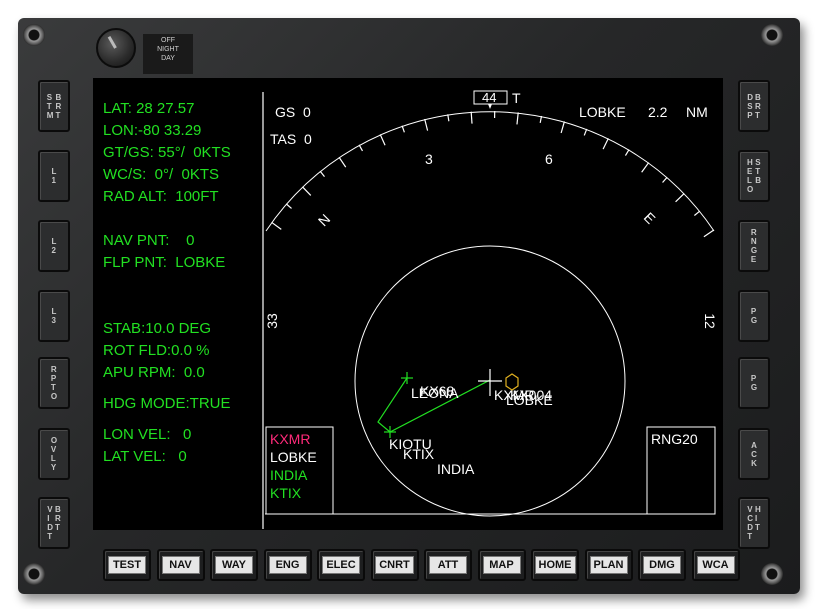  I want to click on gs-readout: GS 0, so click(293, 112).